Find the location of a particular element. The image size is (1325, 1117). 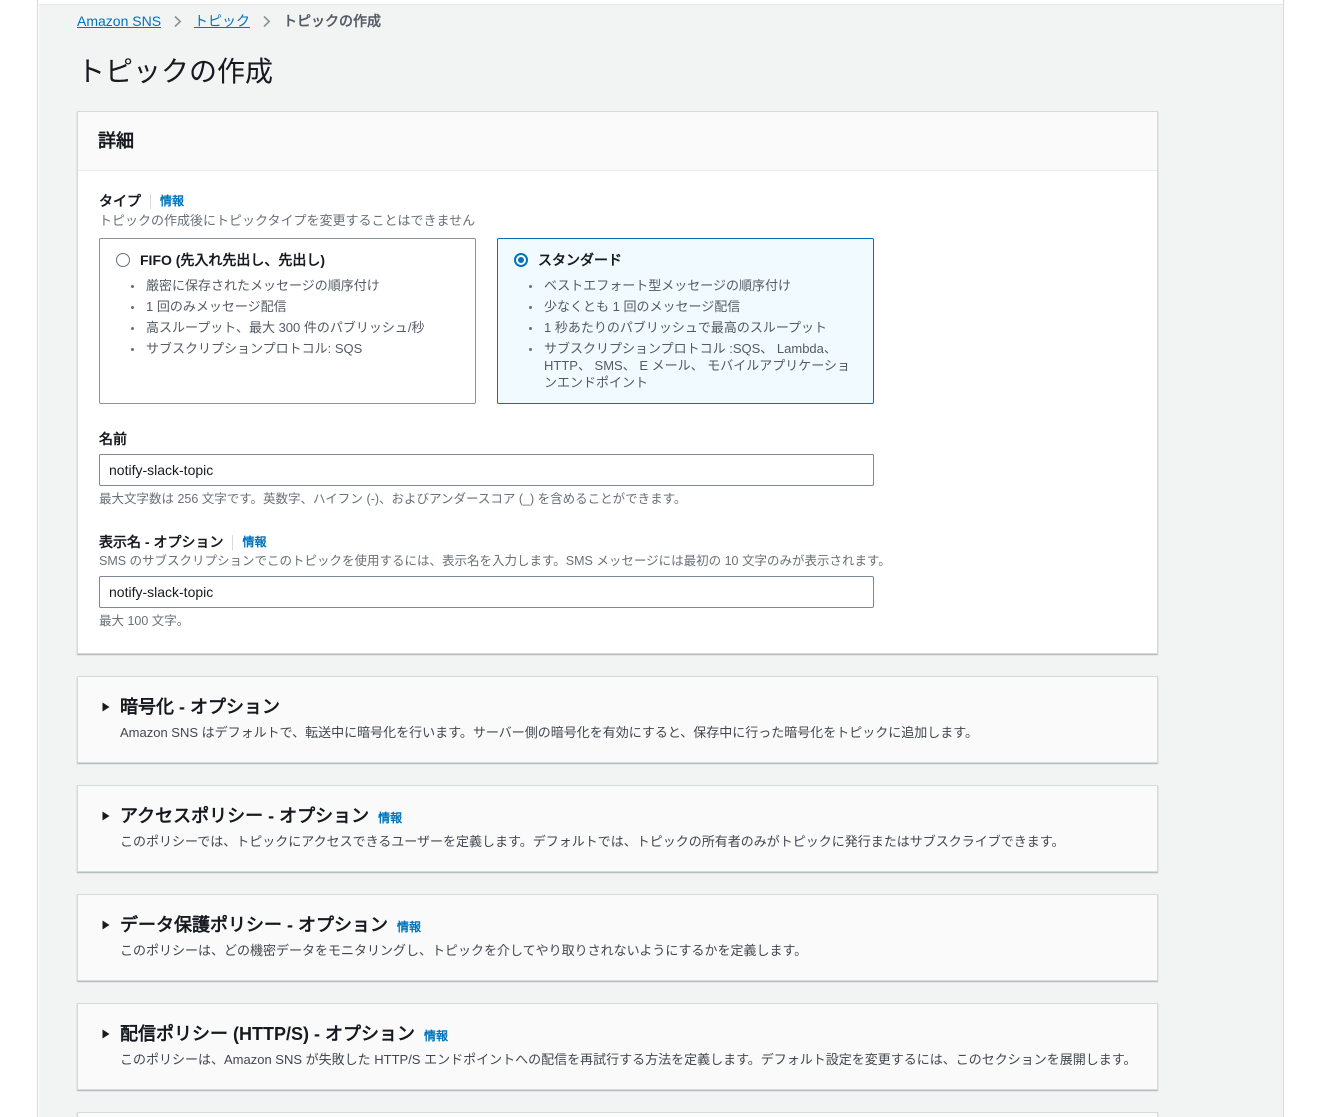

tile-bullet: 高スループット、最大 300 件のパブリッシュ/秒 is located at coordinates (302, 327).